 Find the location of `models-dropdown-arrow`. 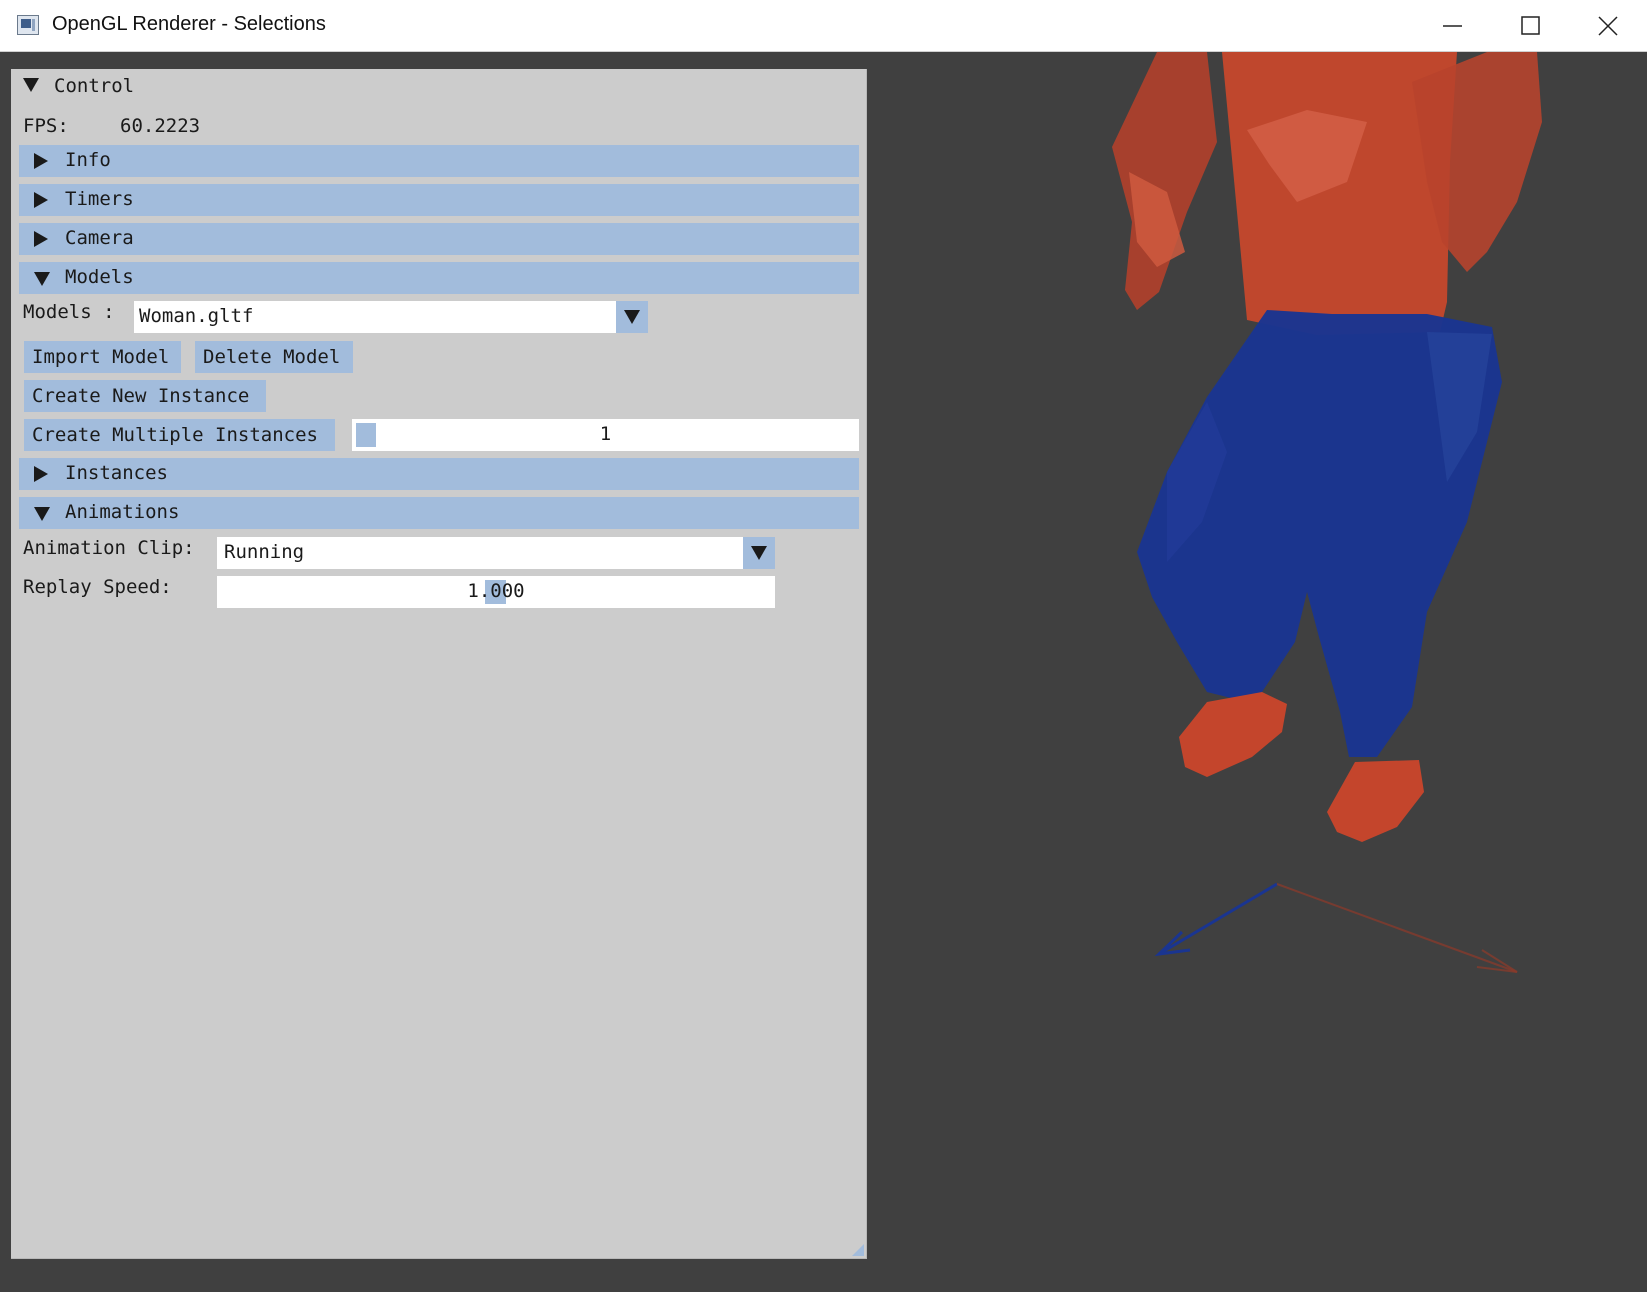

models-dropdown-arrow is located at coordinates (632, 317).